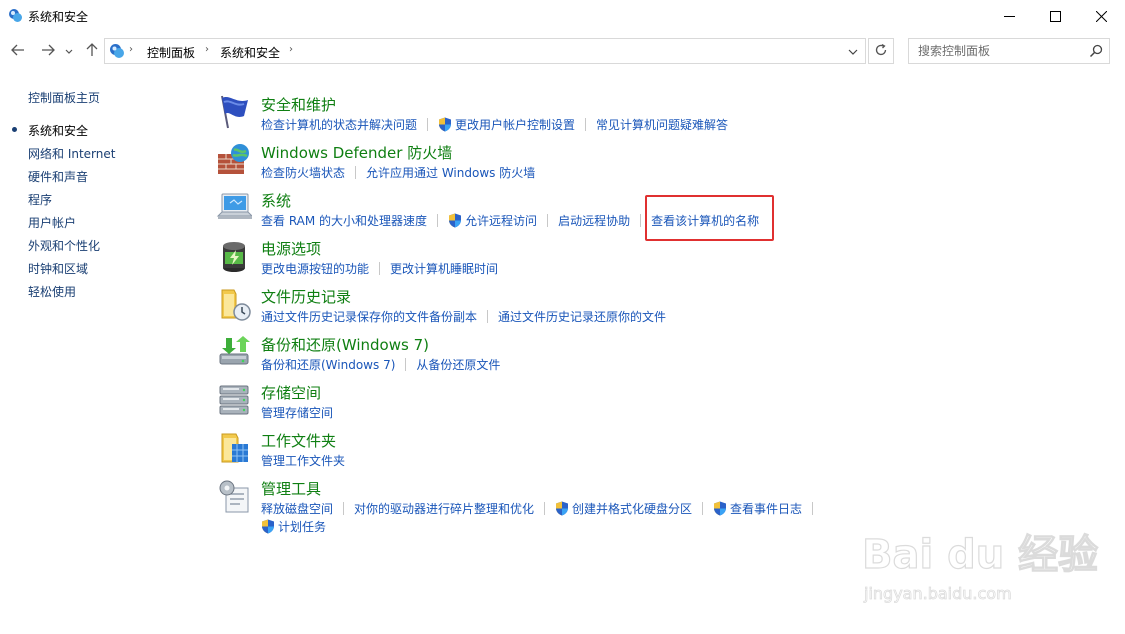 The height and width of the screenshot is (634, 1125). I want to click on watermark-main-text: Bai du 经验, so click(980, 554).